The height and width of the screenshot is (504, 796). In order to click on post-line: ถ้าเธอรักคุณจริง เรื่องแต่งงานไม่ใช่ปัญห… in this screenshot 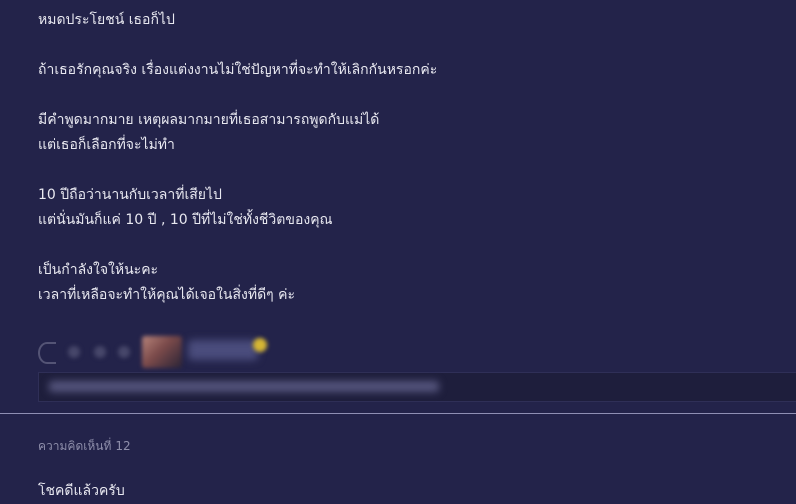, I will do `click(238, 70)`.